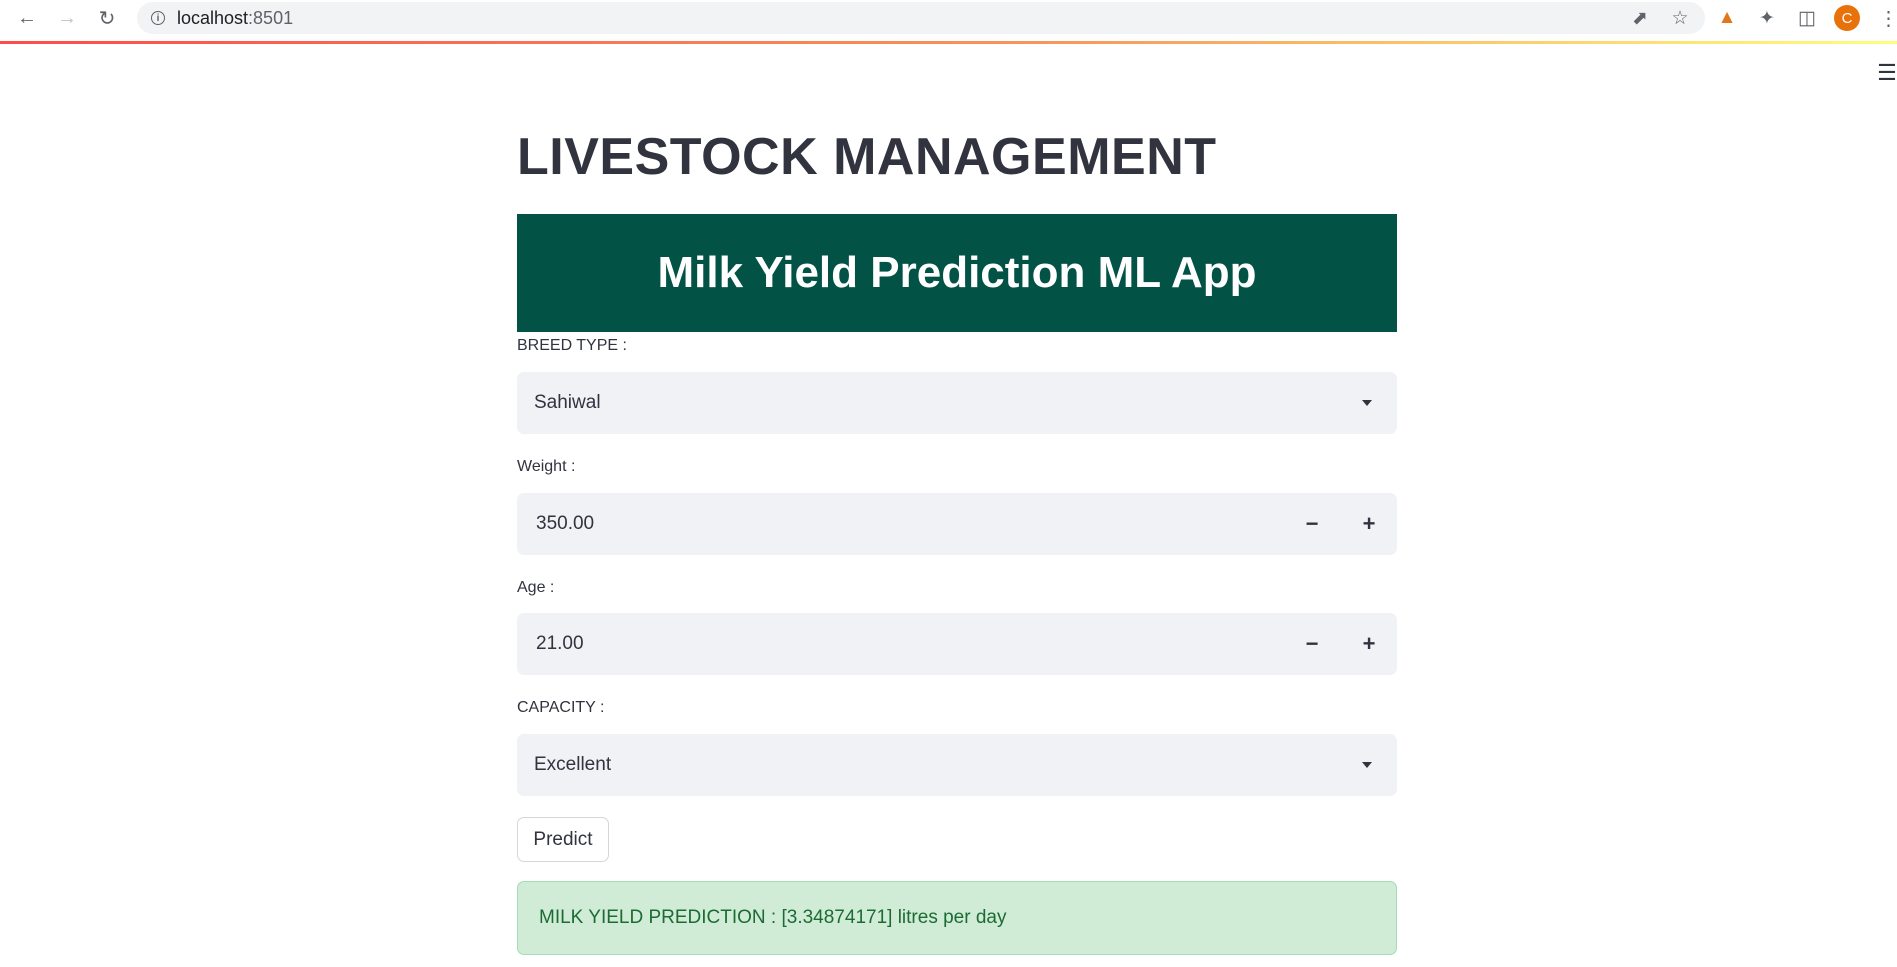 The height and width of the screenshot is (967, 1897). What do you see at coordinates (1767, 18) in the screenshot?
I see `puzzle-icon: ✦` at bounding box center [1767, 18].